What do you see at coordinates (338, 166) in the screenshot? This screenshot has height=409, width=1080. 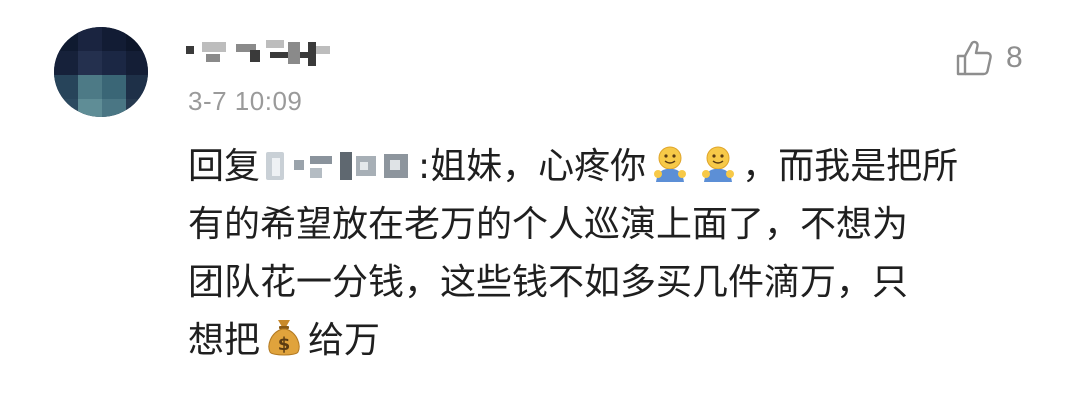 I see `mention-obscured` at bounding box center [338, 166].